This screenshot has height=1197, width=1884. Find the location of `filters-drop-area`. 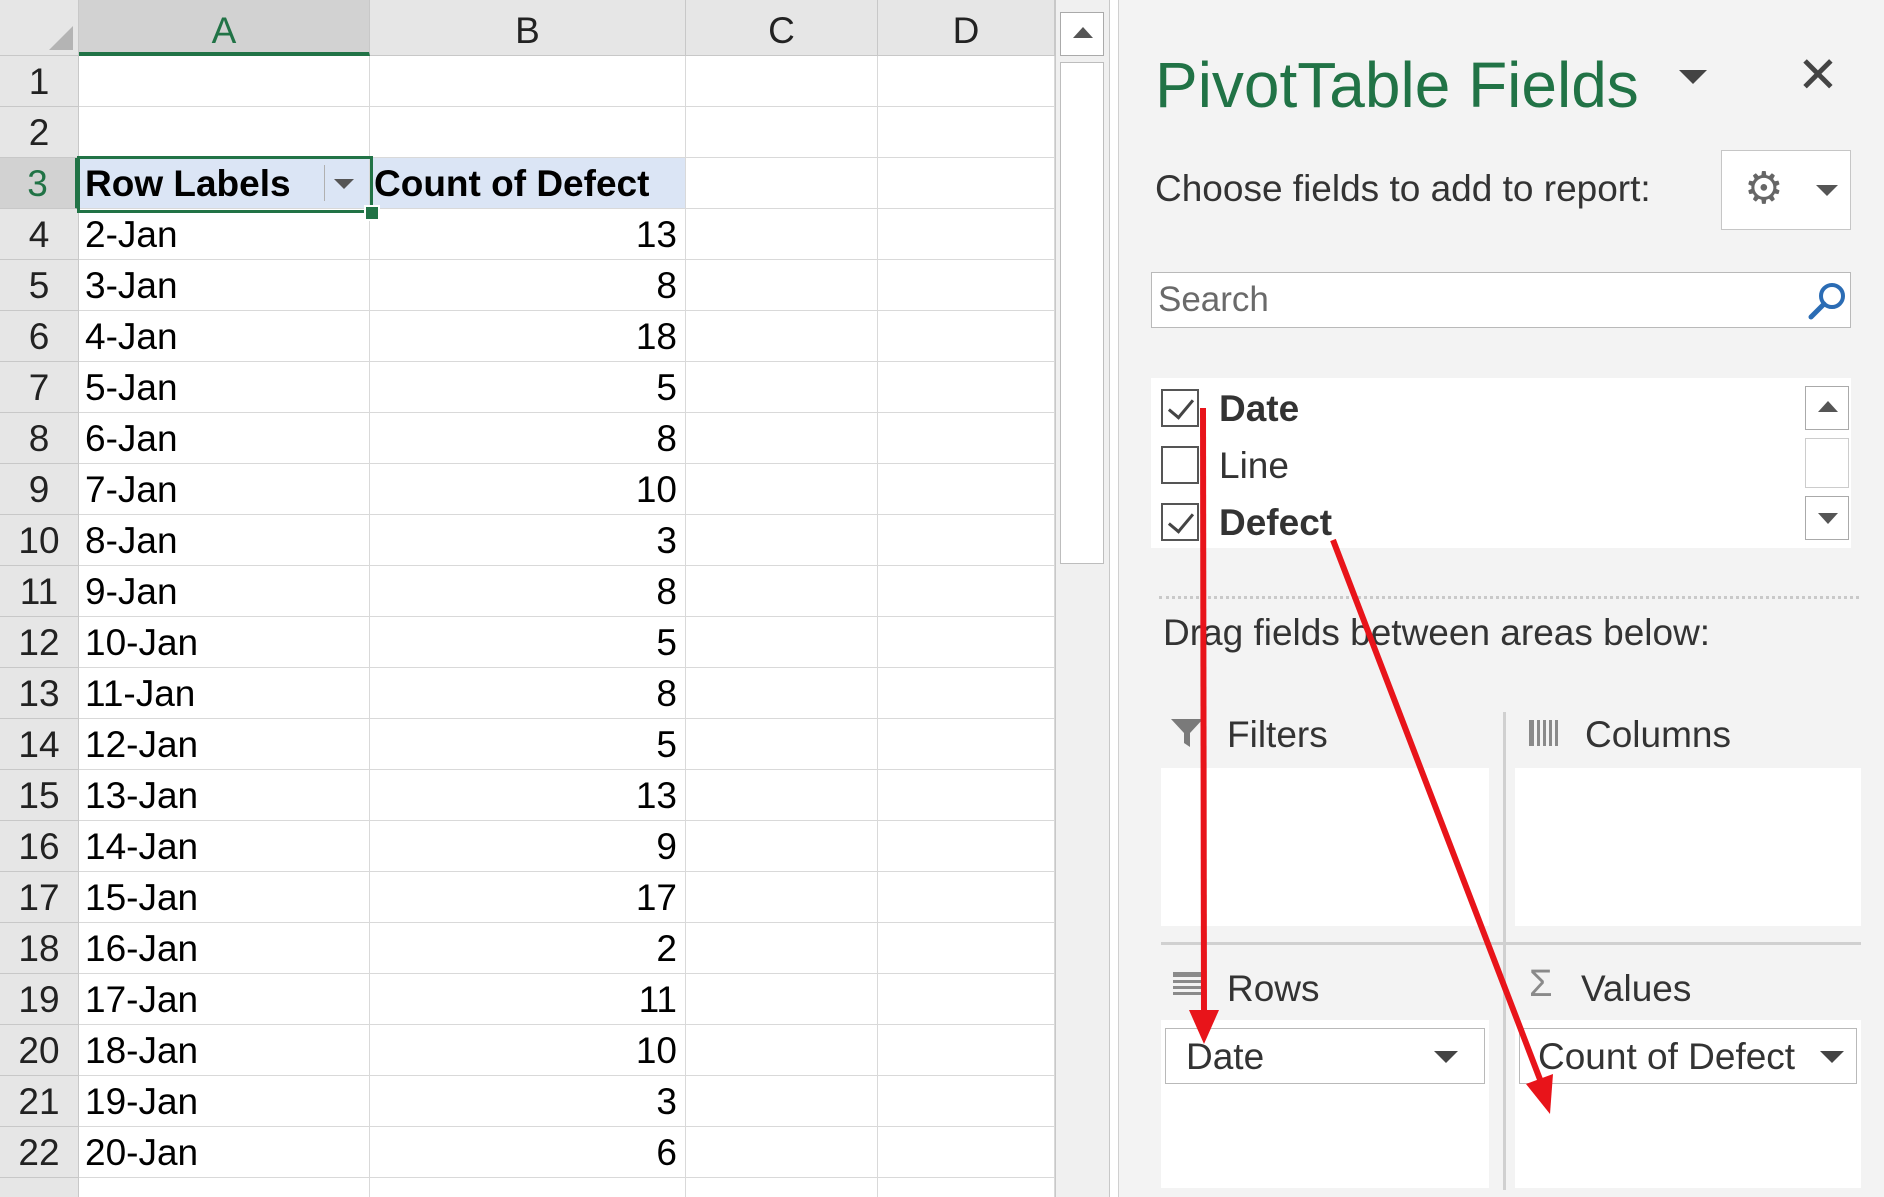

filters-drop-area is located at coordinates (1325, 847).